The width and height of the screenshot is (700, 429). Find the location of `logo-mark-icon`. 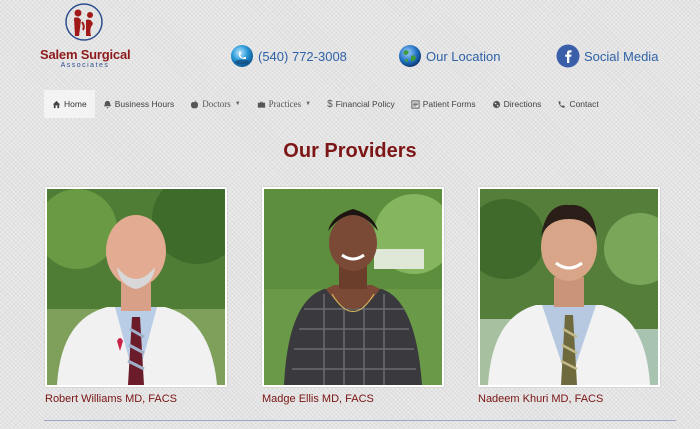

logo-mark-icon is located at coordinates (84, 22).